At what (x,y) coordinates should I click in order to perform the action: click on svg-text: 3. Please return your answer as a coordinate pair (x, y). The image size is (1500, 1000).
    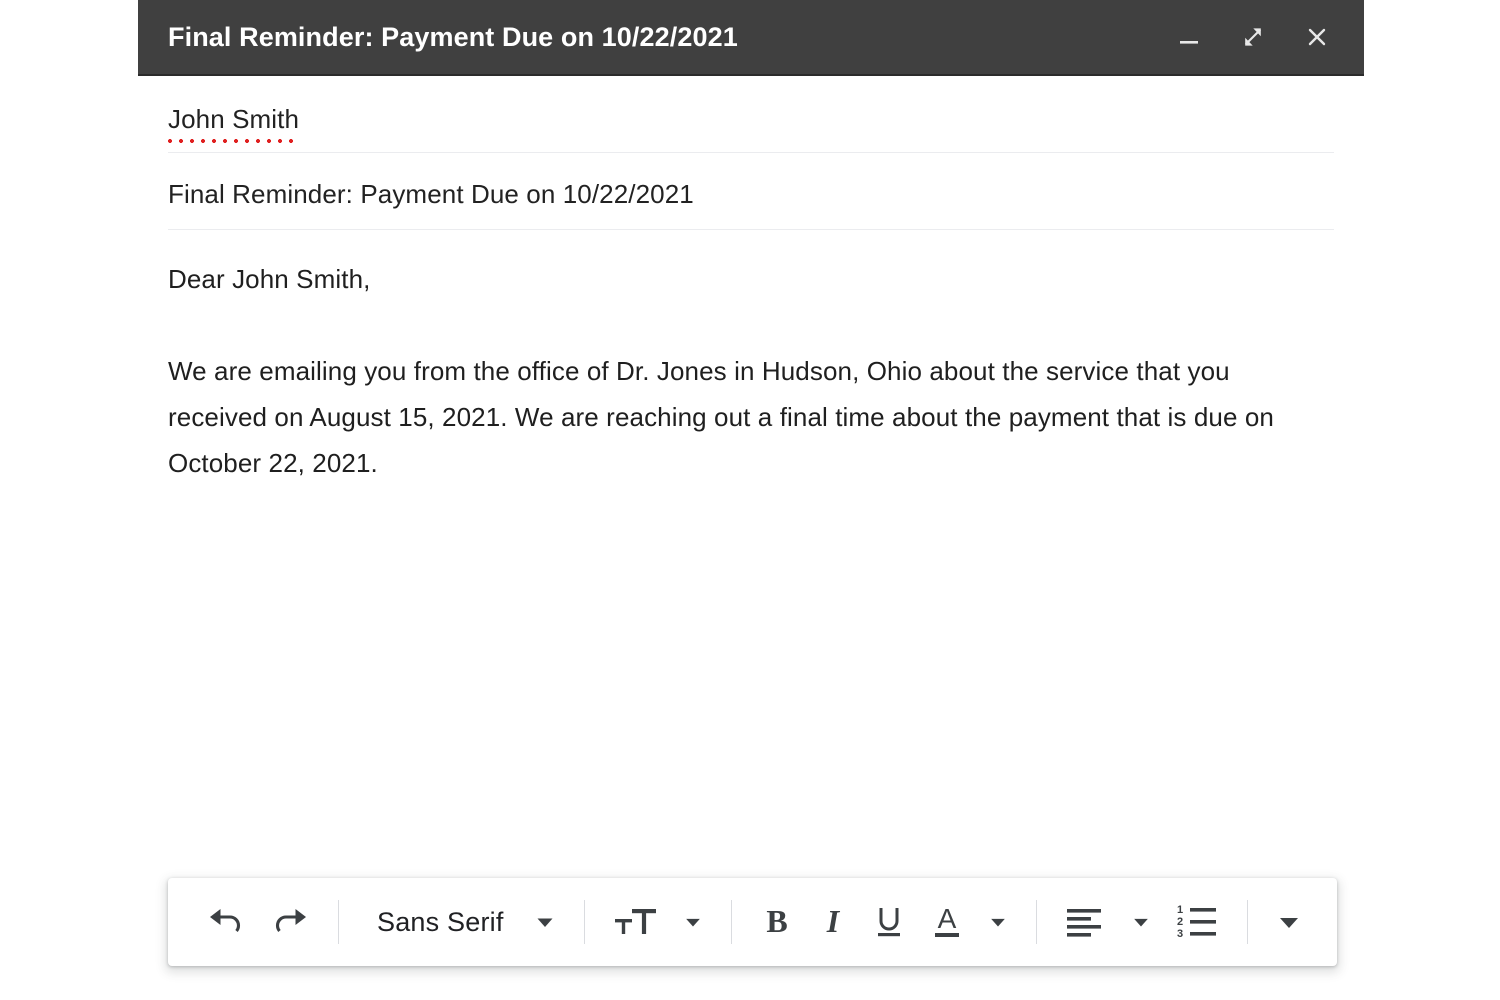
    Looking at the image, I should click on (1180, 934).